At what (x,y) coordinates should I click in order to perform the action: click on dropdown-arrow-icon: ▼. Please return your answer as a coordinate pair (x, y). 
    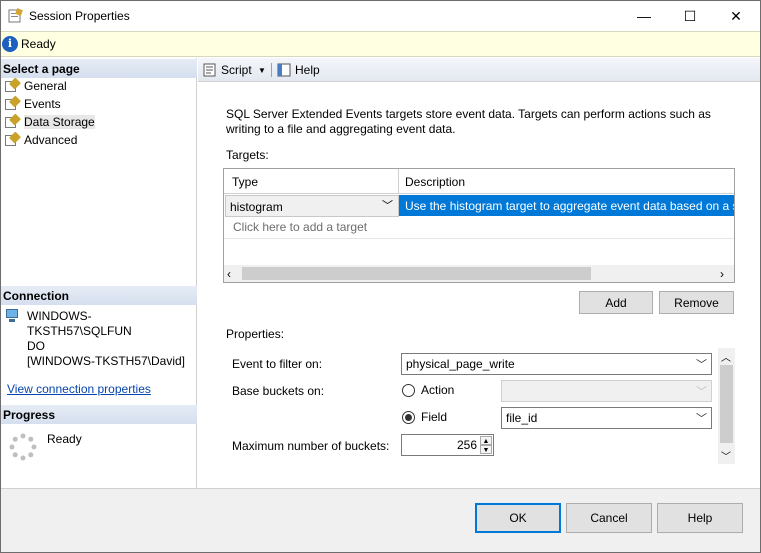
    Looking at the image, I should click on (262, 70).